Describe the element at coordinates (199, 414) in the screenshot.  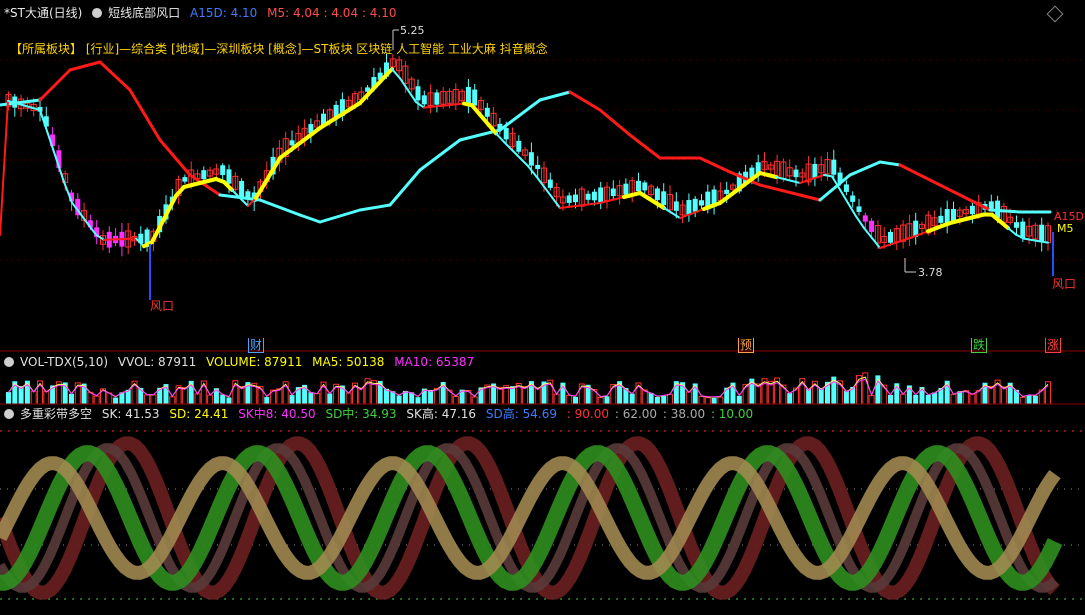
I see `sd-value: SD: 24.41` at that location.